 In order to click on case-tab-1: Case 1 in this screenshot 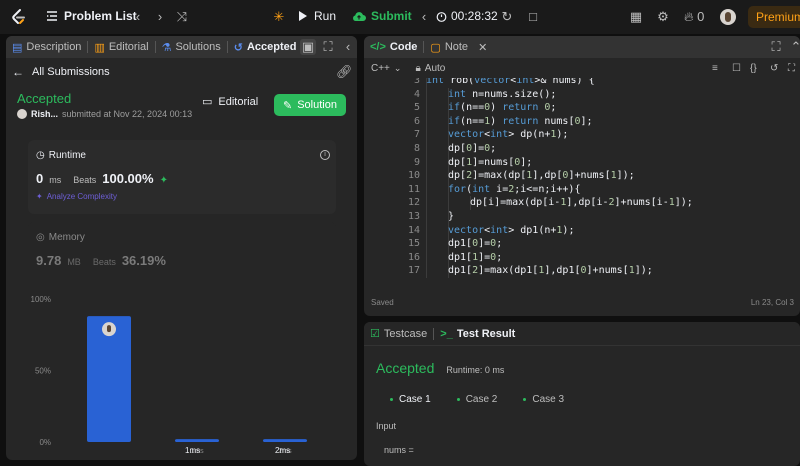, I will do `click(410, 399)`.